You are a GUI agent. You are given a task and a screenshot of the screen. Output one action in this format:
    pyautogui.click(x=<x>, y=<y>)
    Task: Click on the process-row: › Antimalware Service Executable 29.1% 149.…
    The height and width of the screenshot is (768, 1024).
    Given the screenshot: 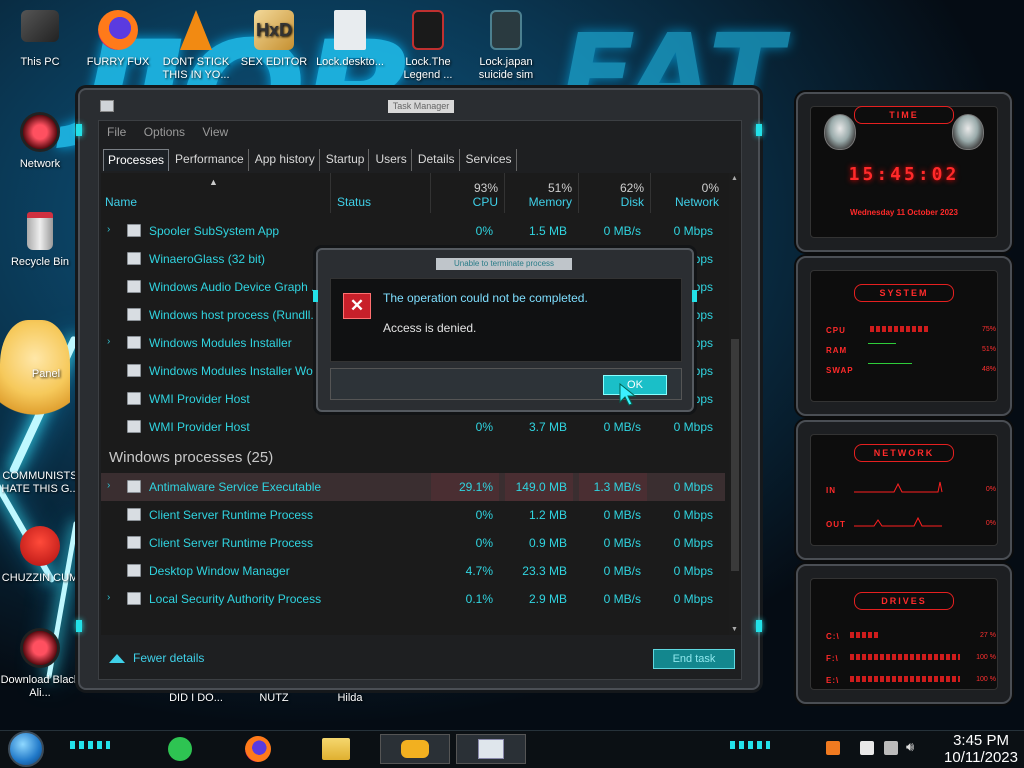 What is the action you would take?
    pyautogui.click(x=413, y=487)
    